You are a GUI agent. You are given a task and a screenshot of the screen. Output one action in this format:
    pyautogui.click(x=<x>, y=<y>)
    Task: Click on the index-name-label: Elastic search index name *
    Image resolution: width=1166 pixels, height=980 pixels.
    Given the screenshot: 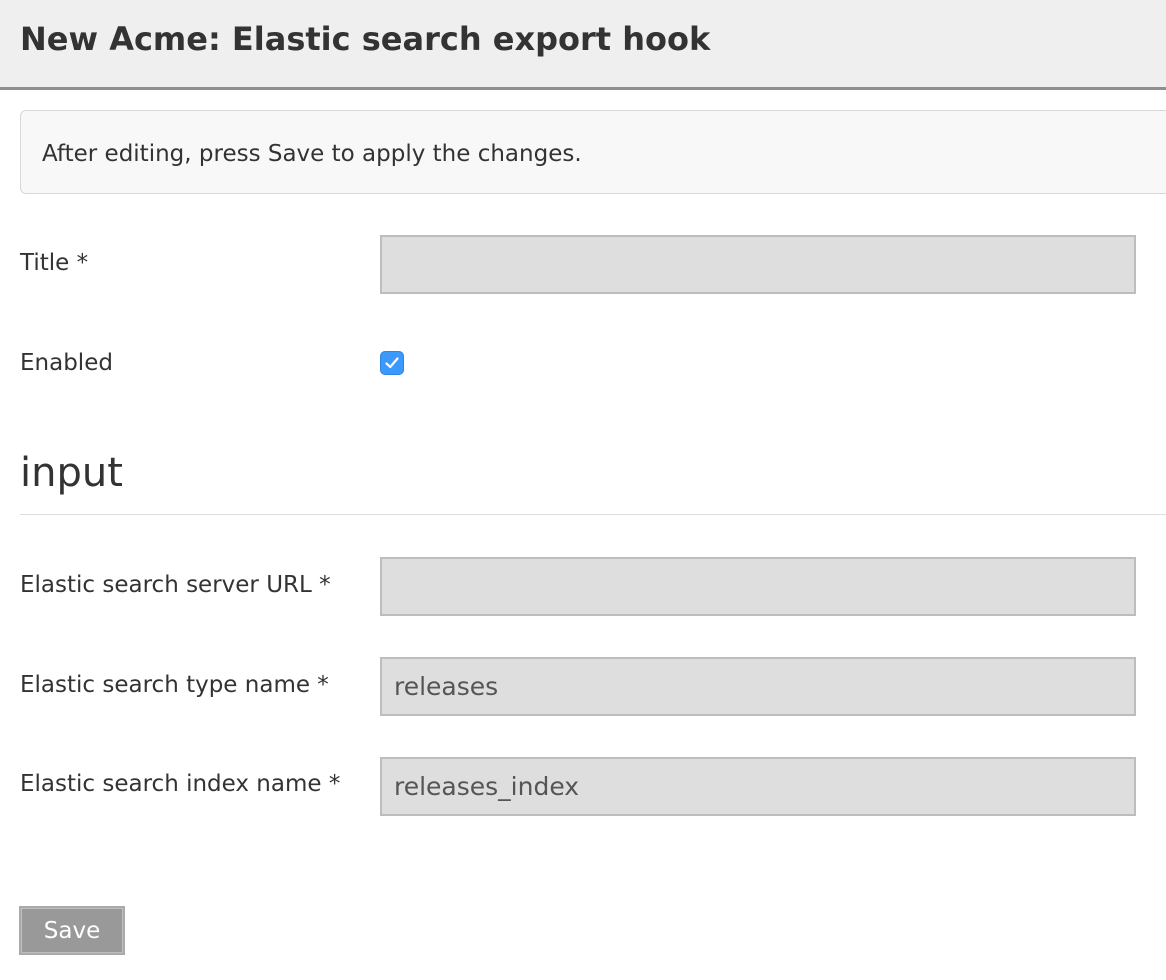 What is the action you would take?
    pyautogui.click(x=180, y=784)
    